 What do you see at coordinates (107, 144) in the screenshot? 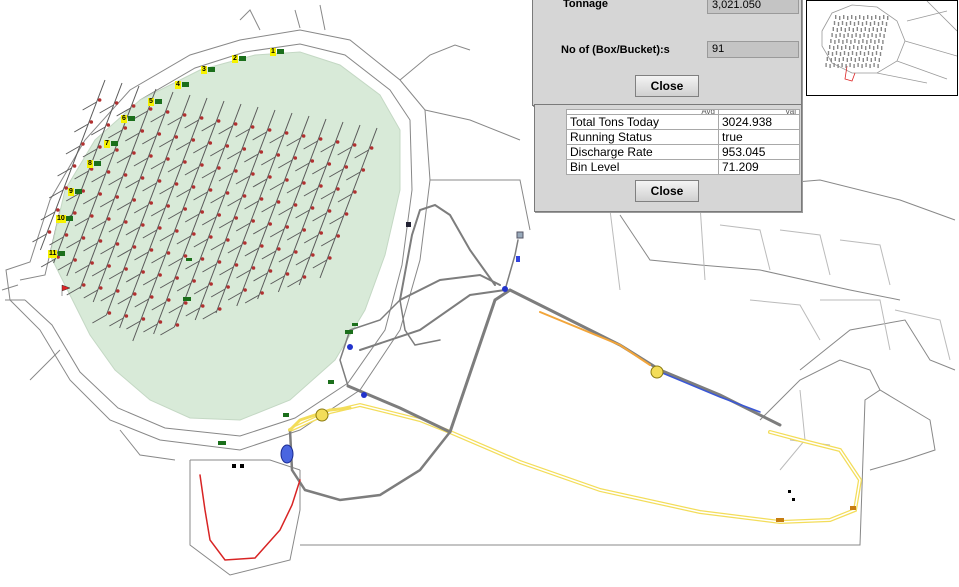
I see `area-label-7: 7` at bounding box center [107, 144].